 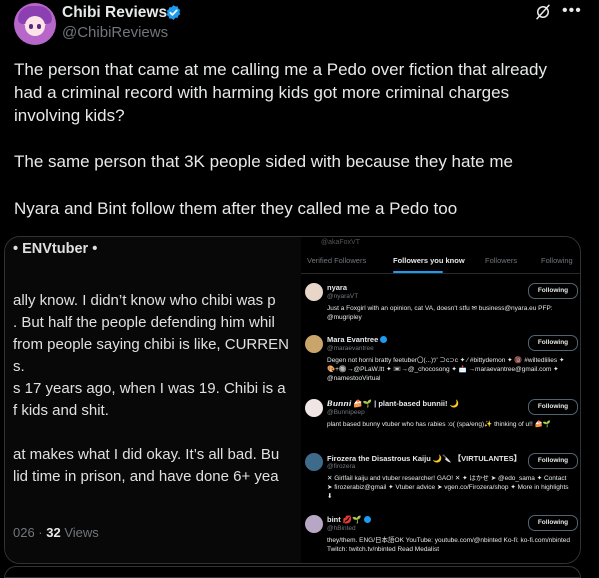 What do you see at coordinates (144, 322) in the screenshot?
I see `screenshot-text-line: . But half the people defending him whil` at bounding box center [144, 322].